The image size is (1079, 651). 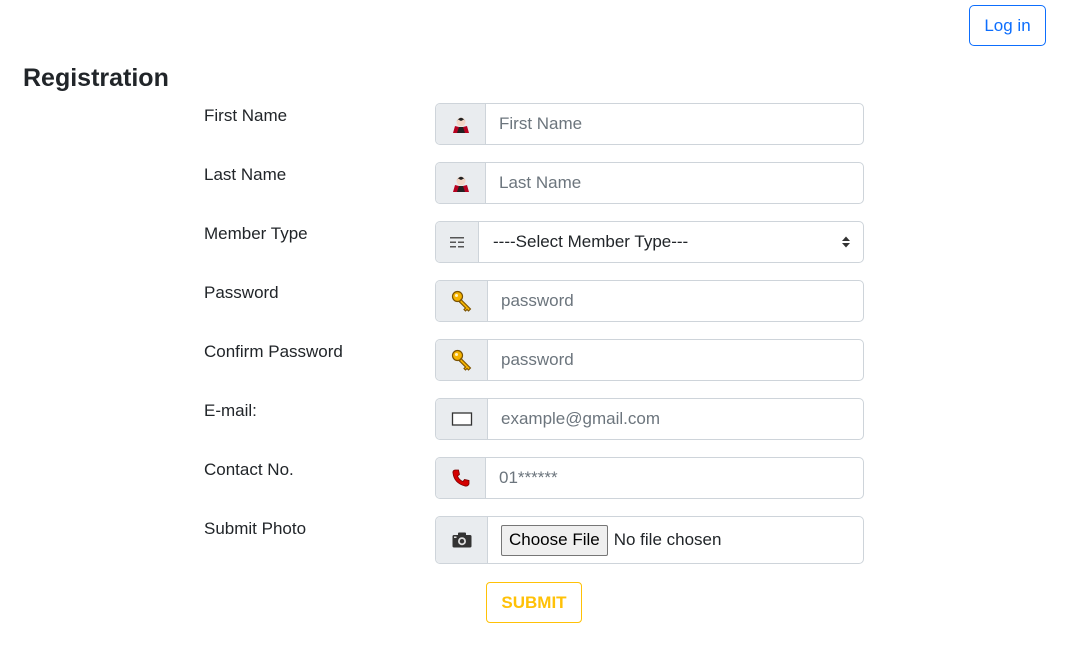 I want to click on contact-label: Contact No., so click(x=249, y=469).